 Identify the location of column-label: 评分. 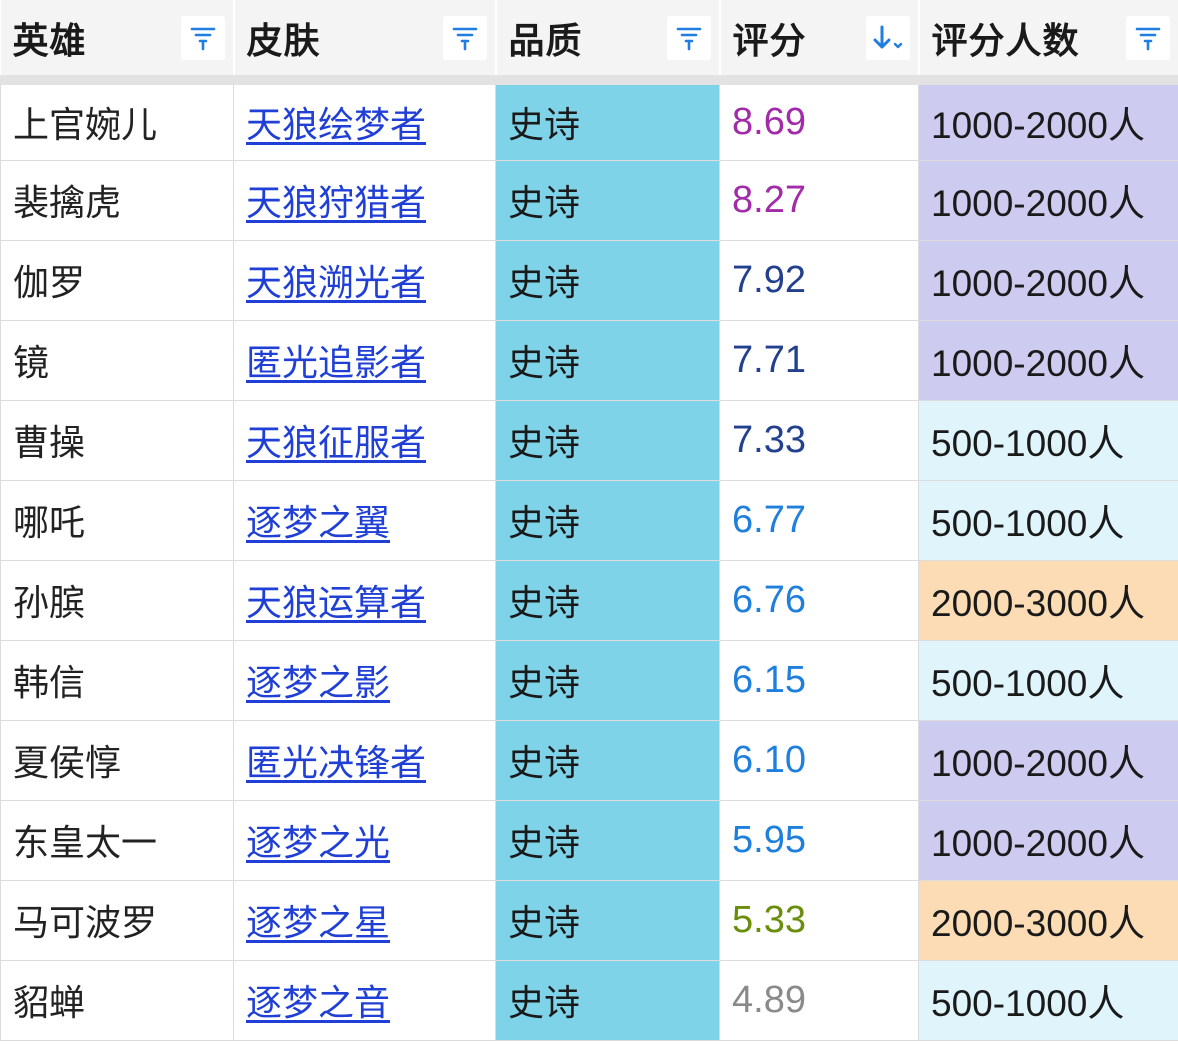
(769, 41).